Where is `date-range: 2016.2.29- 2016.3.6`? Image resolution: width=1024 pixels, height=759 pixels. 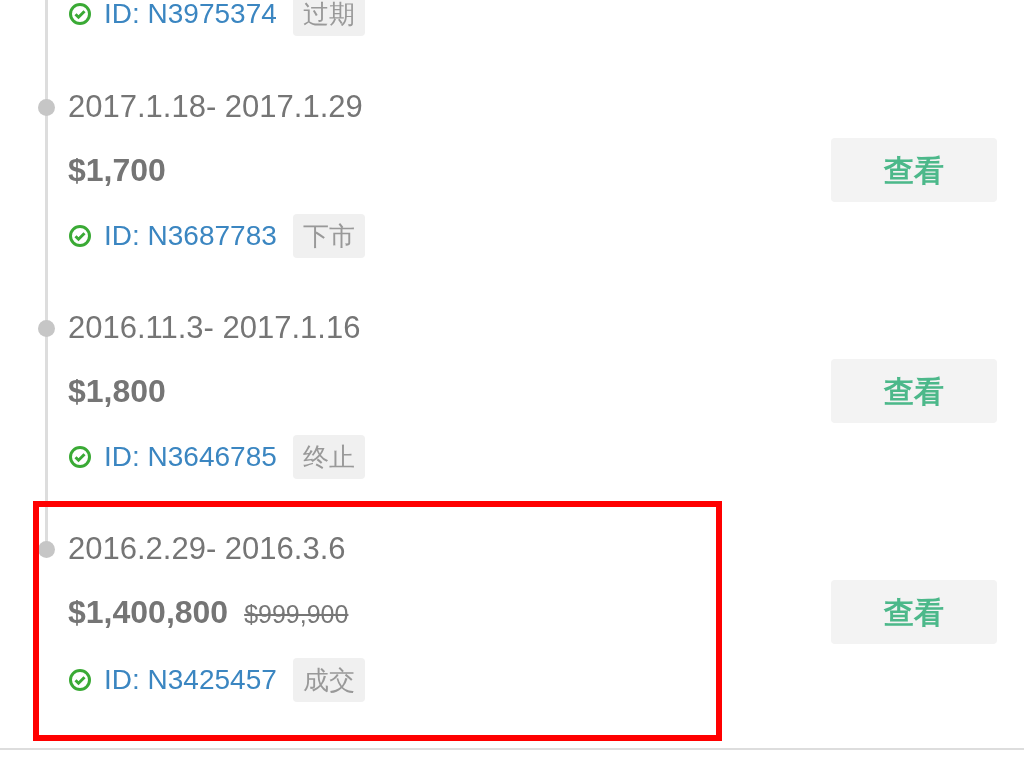 date-range: 2016.2.29- 2016.3.6 is located at coordinates (207, 549).